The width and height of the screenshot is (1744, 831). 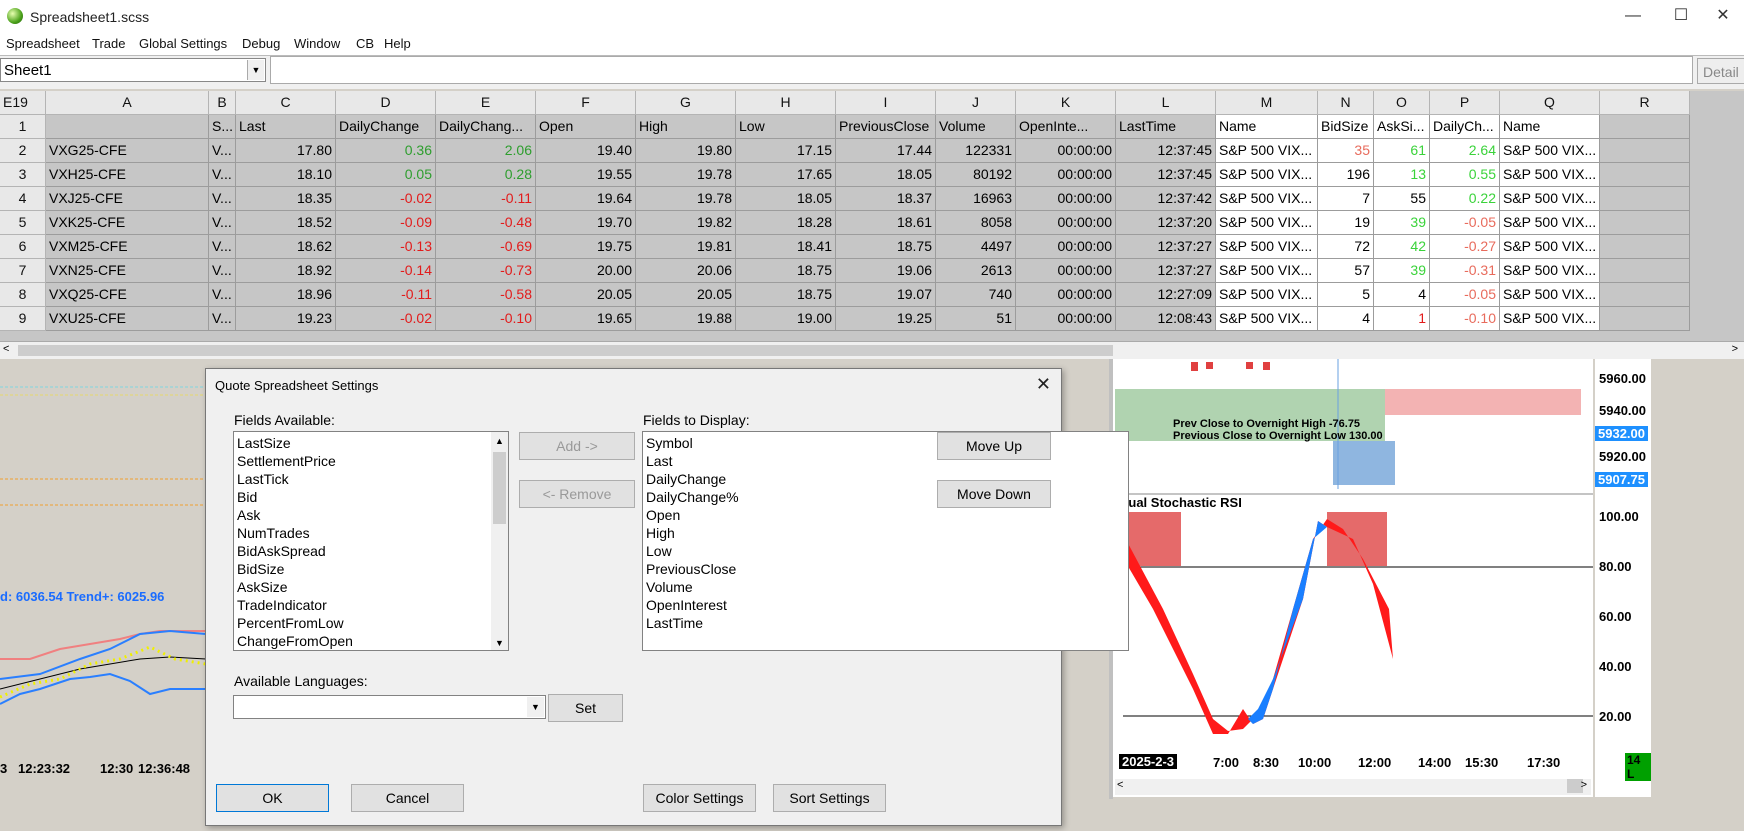 What do you see at coordinates (686, 103) in the screenshot?
I see `column-header: G` at bounding box center [686, 103].